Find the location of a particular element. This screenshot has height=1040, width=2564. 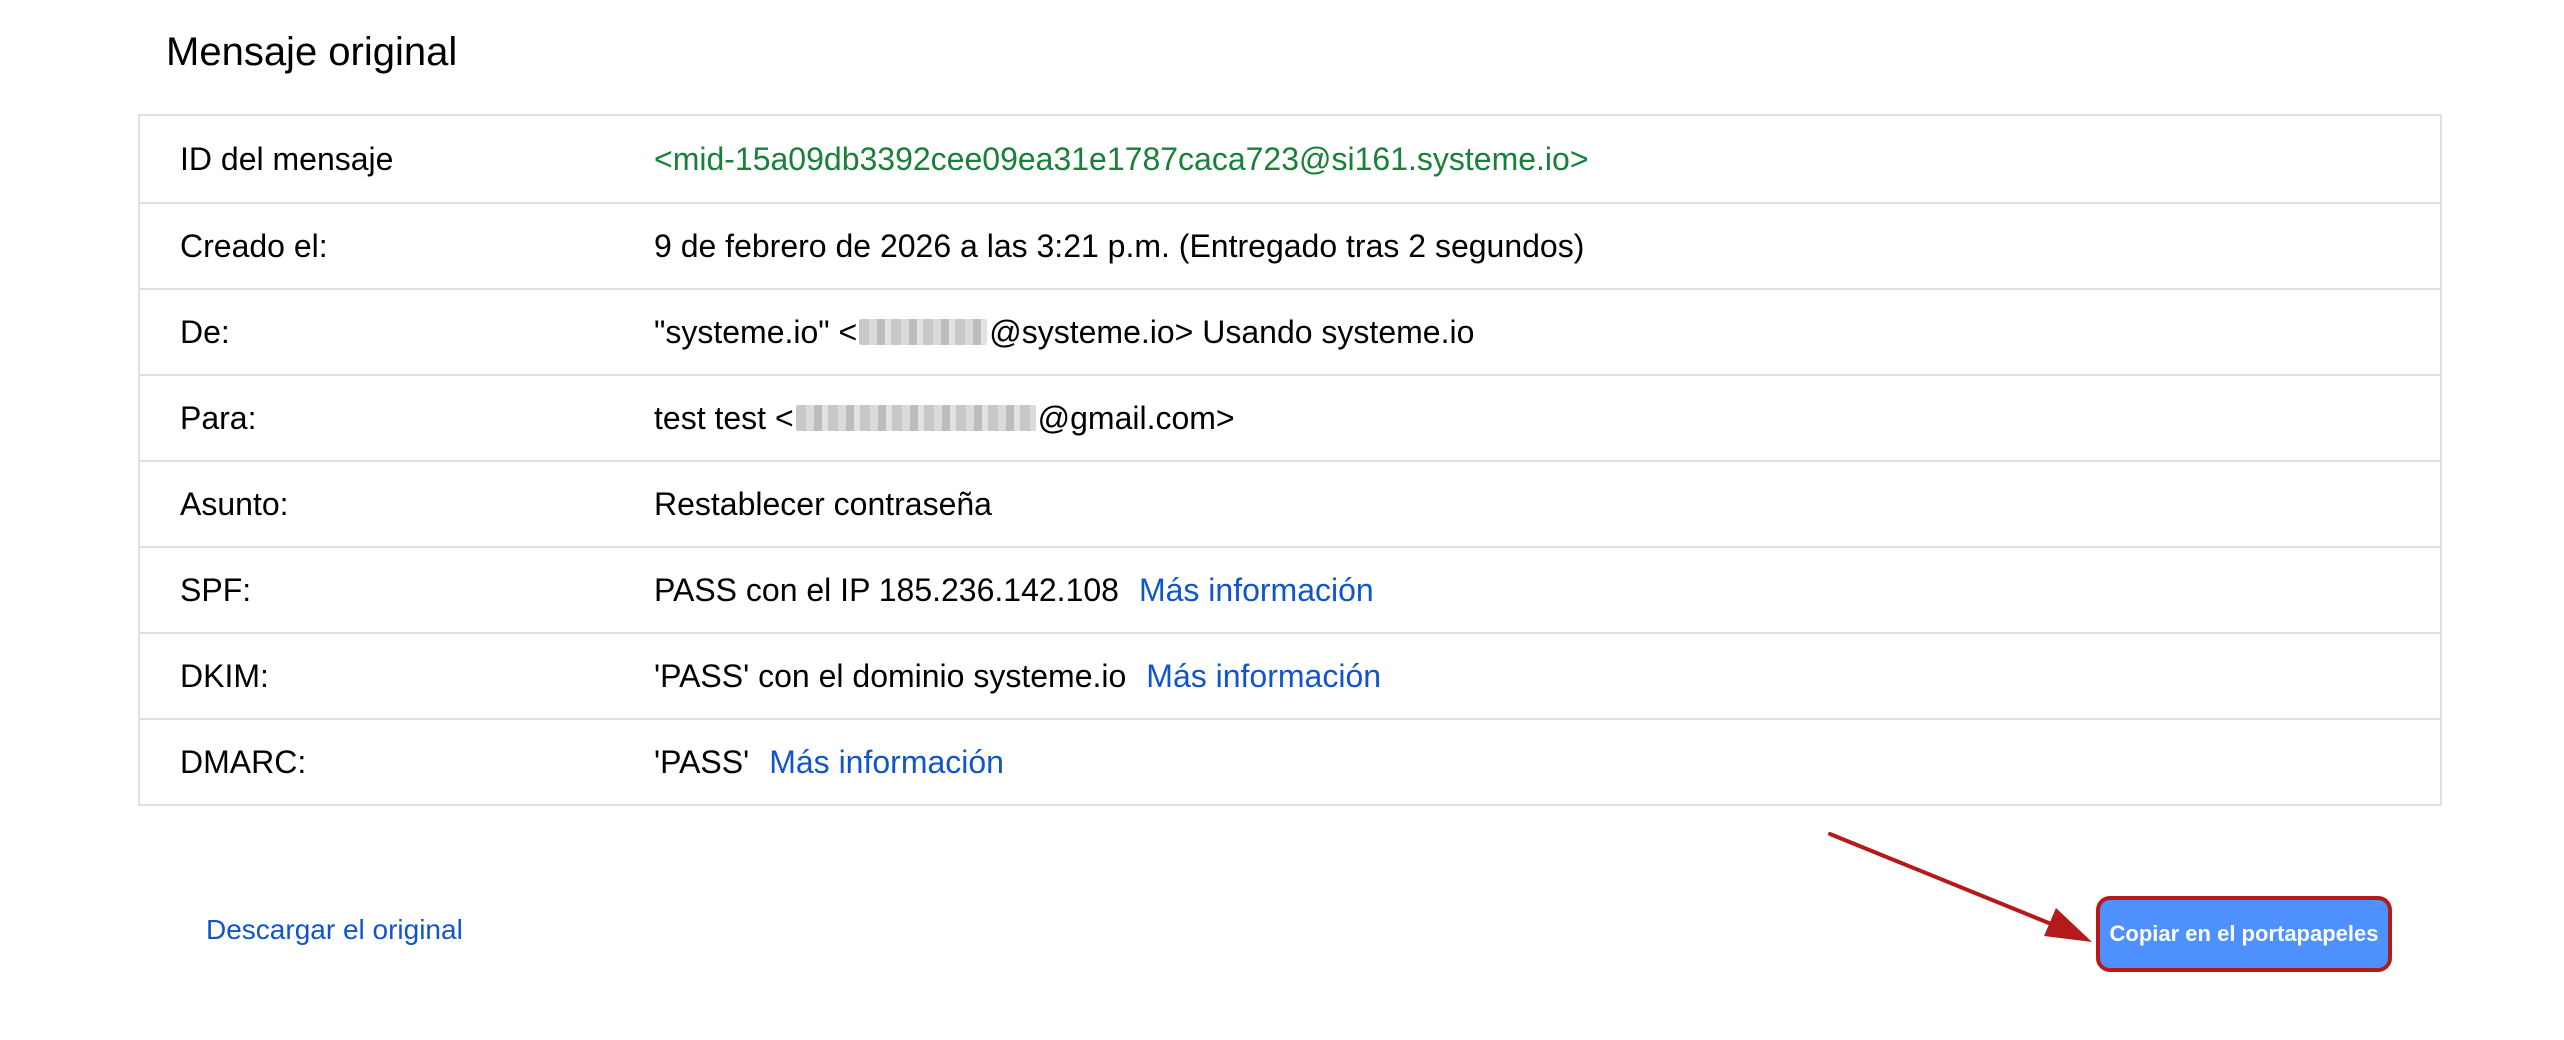

copy-to-clipboard-button: Copiar en el portapapeles is located at coordinates (2244, 934).